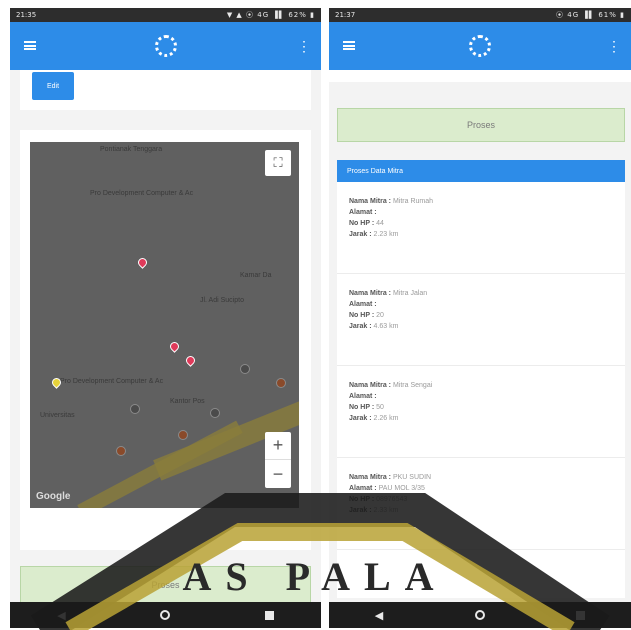 Image resolution: width=631 pixels, height=630 pixels. What do you see at coordinates (345, 15) in the screenshot?
I see `status-time: 21:37` at bounding box center [345, 15].